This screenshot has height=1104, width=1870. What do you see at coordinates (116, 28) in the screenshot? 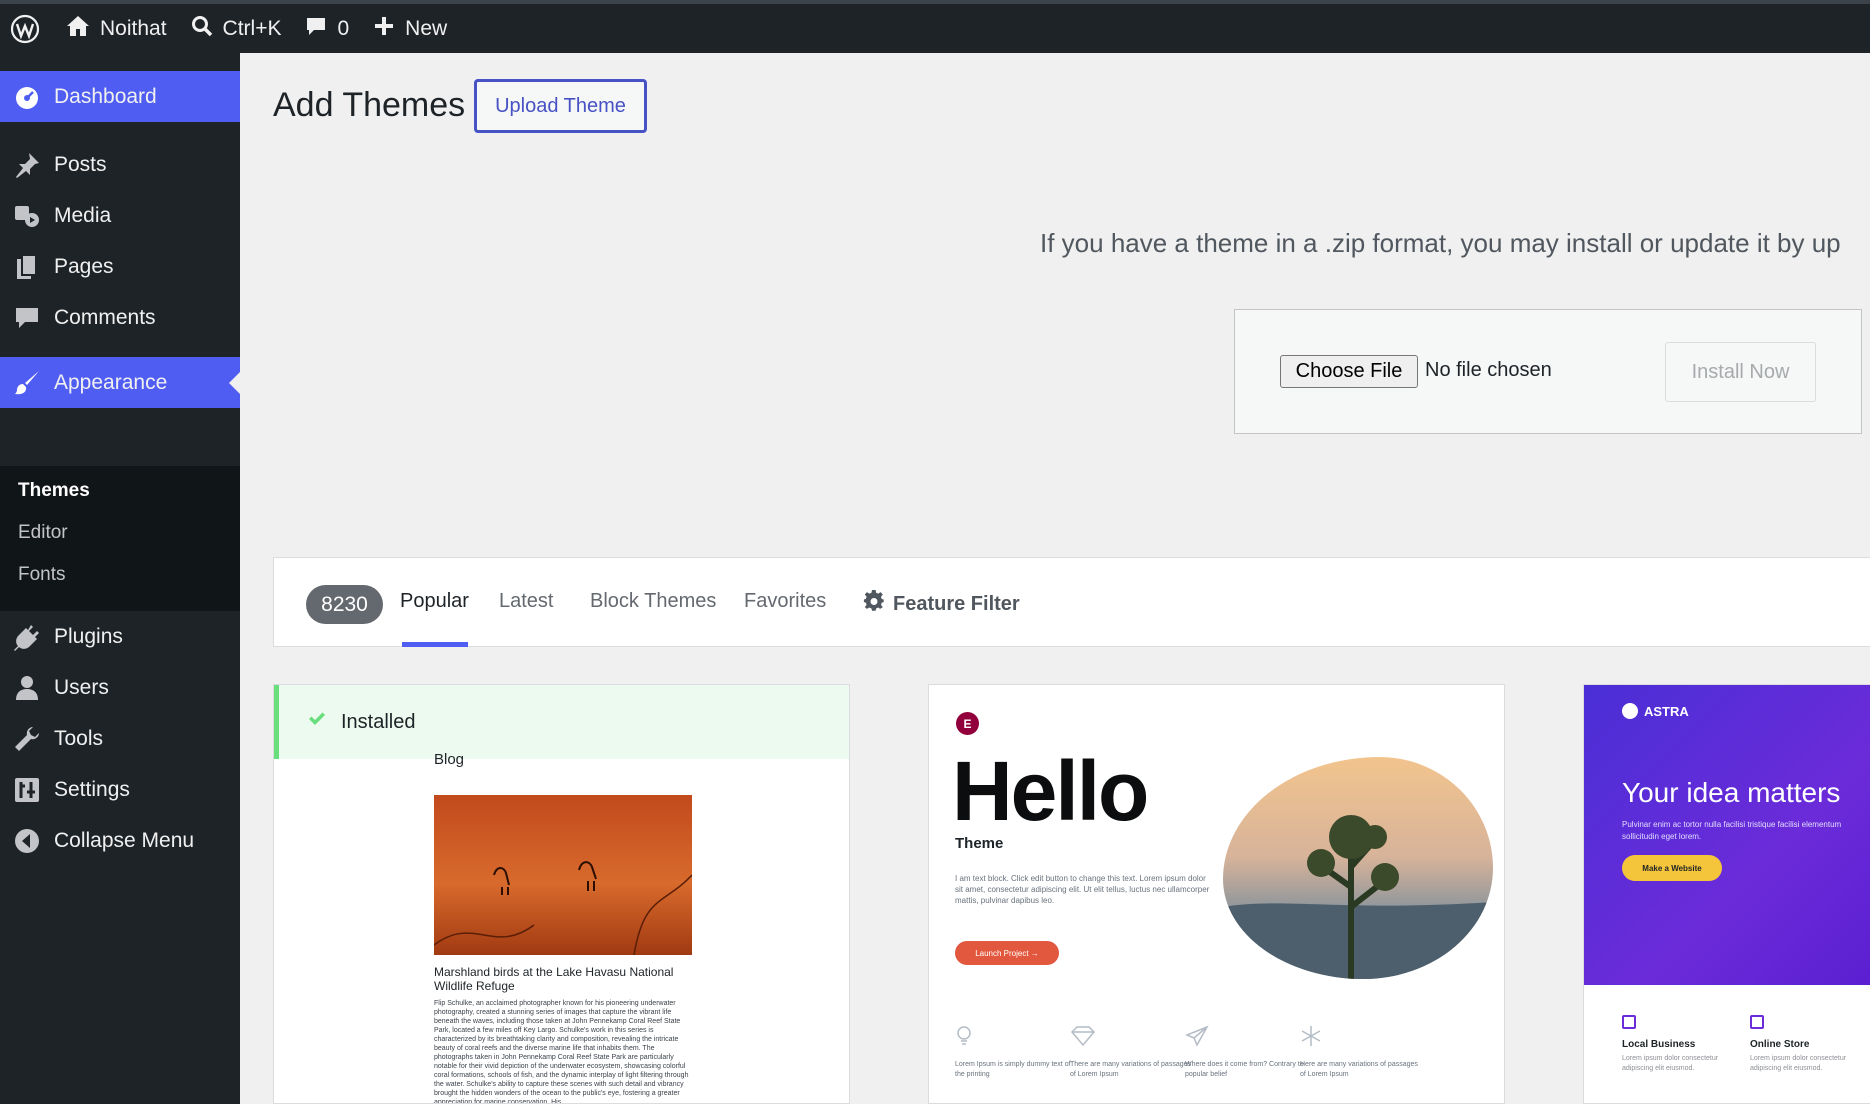
I see `site-name-link: Noithat` at bounding box center [116, 28].